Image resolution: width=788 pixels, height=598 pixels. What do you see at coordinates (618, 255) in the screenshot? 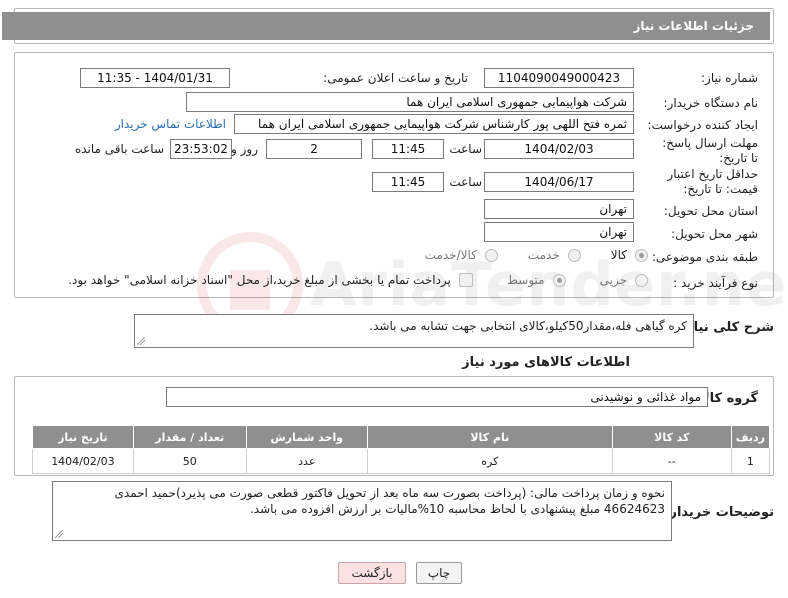
I see `category-option-goods: کالا` at bounding box center [618, 255].